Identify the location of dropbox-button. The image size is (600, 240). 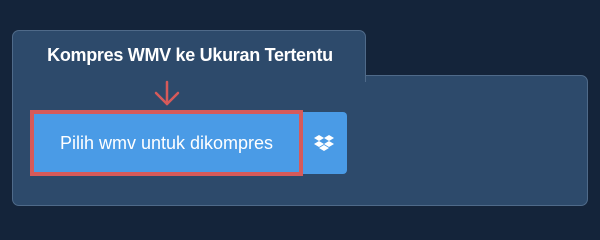
(324, 143).